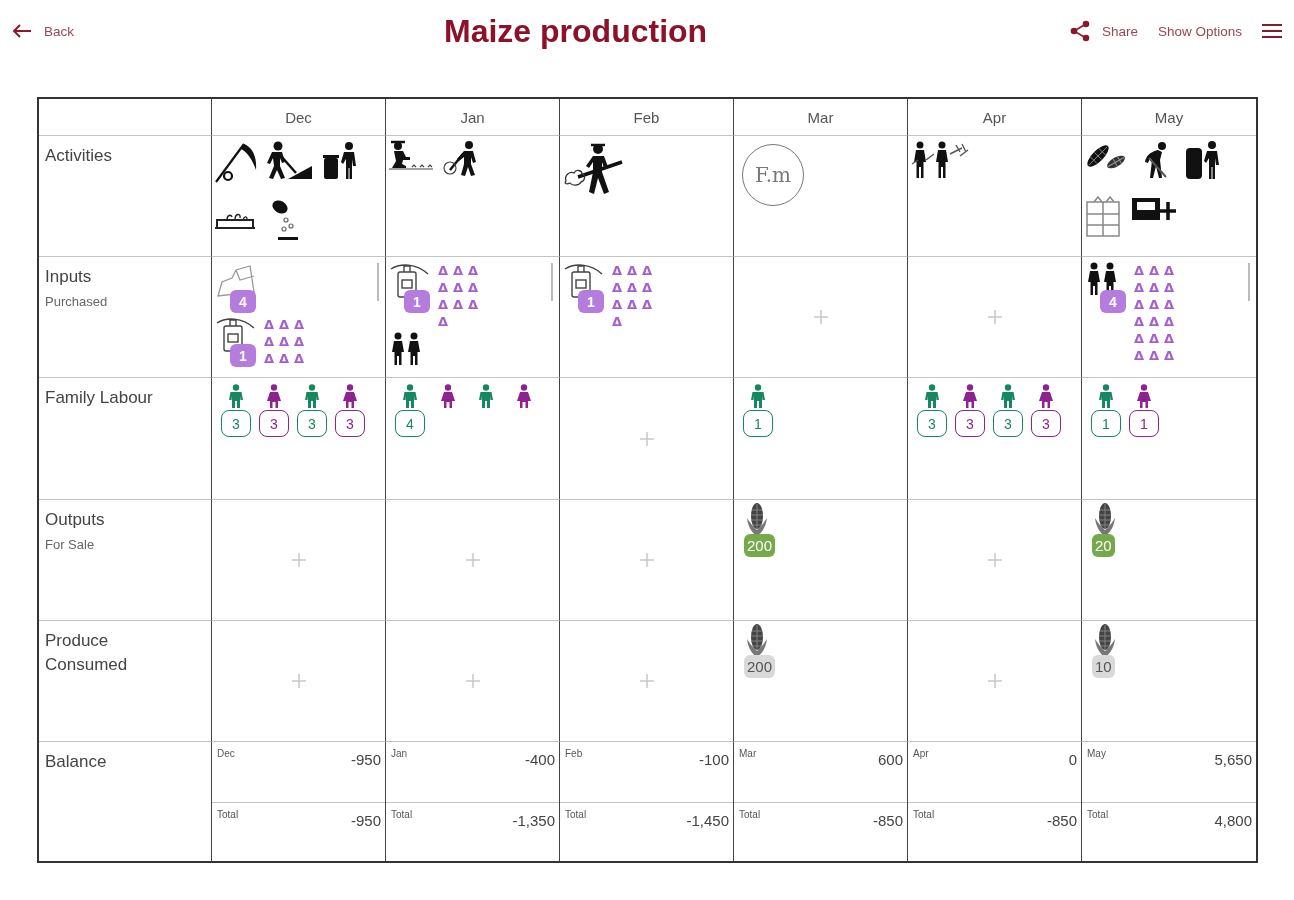 This screenshot has height=900, width=1294. What do you see at coordinates (748, 753) in the screenshot?
I see `month-label: Mar` at bounding box center [748, 753].